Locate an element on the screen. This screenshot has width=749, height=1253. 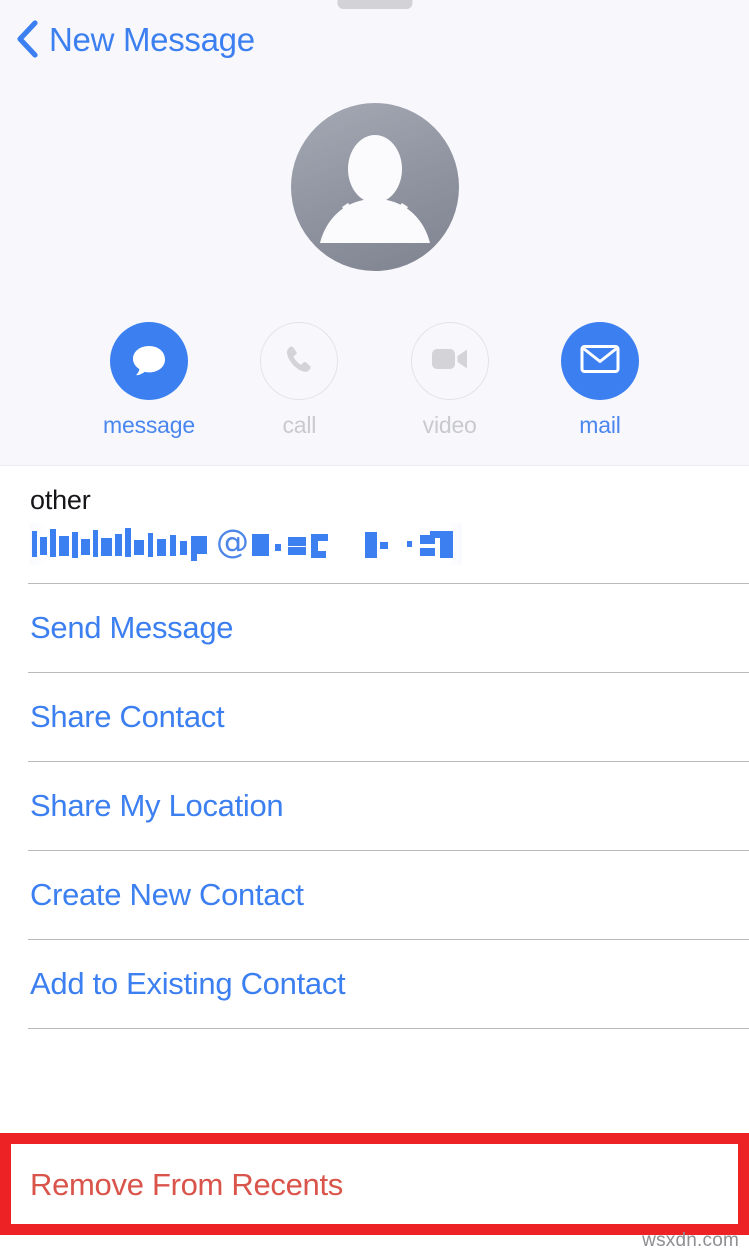
back-button: New Message is located at coordinates (134, 39).